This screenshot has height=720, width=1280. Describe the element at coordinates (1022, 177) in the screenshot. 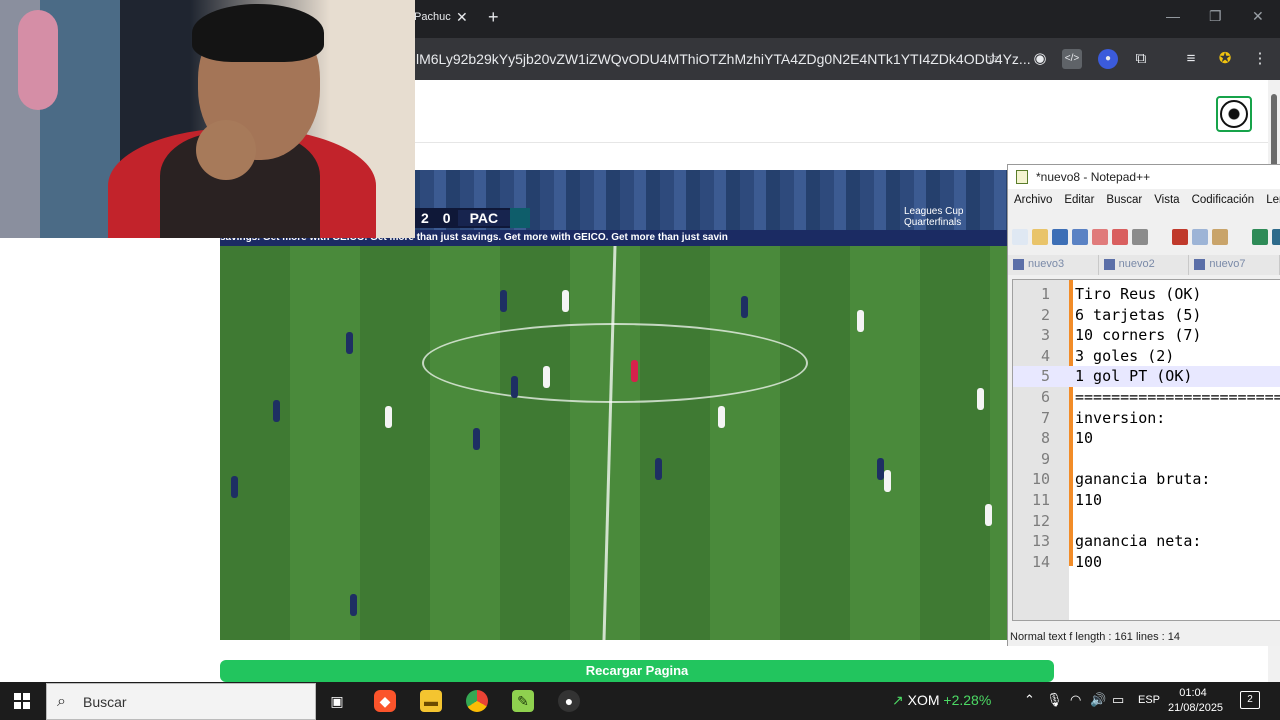

I see `notepad-app-icon` at that location.